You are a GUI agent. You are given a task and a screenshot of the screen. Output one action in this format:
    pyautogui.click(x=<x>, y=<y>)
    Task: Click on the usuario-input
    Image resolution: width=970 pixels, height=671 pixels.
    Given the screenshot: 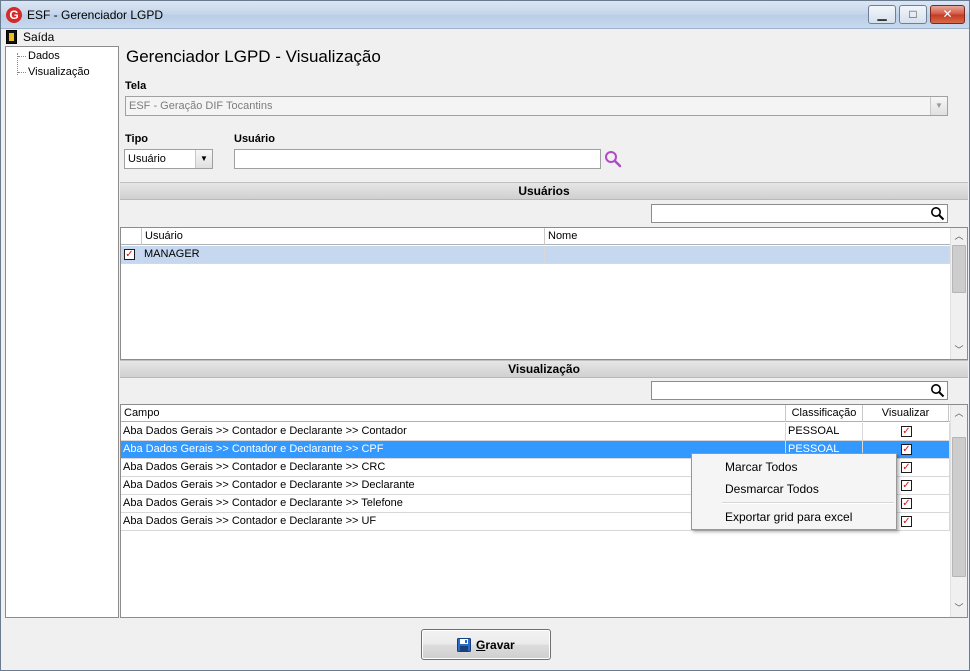 What is the action you would take?
    pyautogui.click(x=417, y=159)
    